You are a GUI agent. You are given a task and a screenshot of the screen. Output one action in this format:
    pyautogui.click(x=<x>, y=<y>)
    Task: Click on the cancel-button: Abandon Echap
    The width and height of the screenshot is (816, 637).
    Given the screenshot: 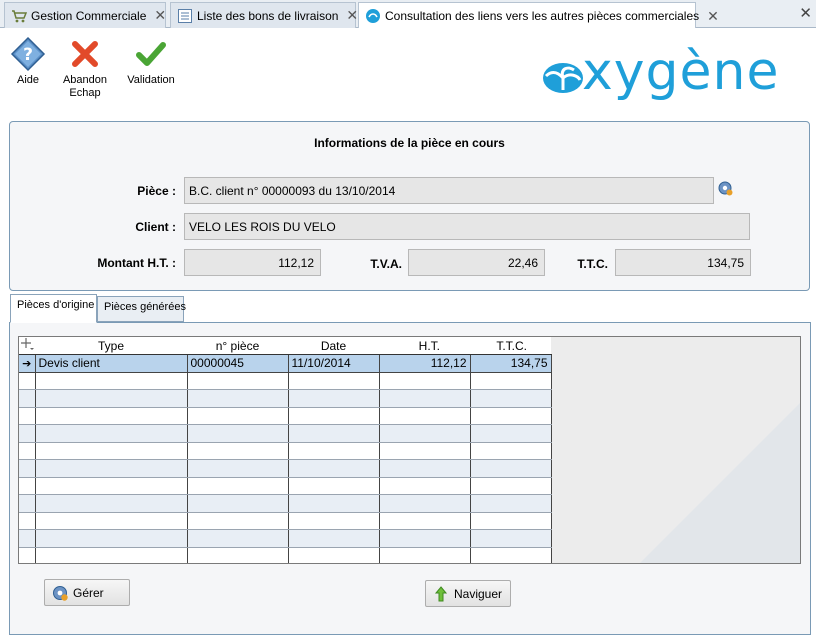 What is the action you would take?
    pyautogui.click(x=85, y=68)
    